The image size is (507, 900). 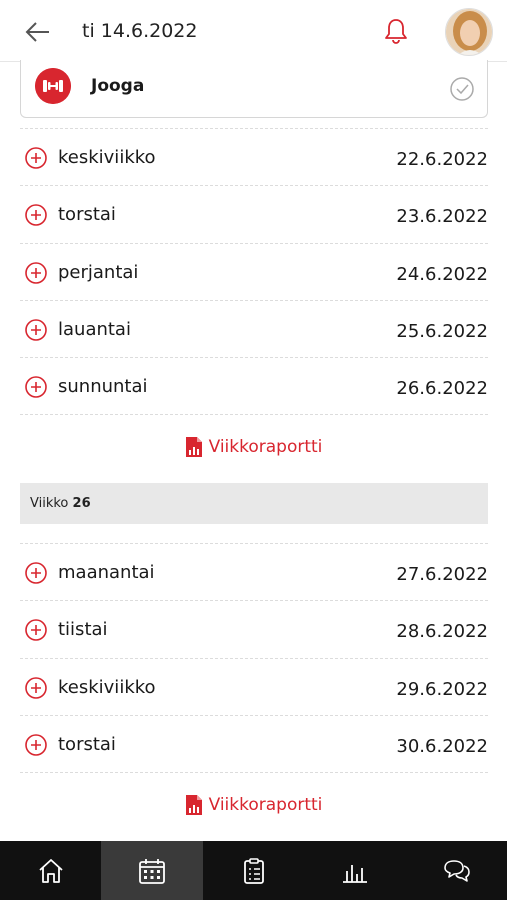 What do you see at coordinates (81, 503) in the screenshot?
I see `week-number: 26` at bounding box center [81, 503].